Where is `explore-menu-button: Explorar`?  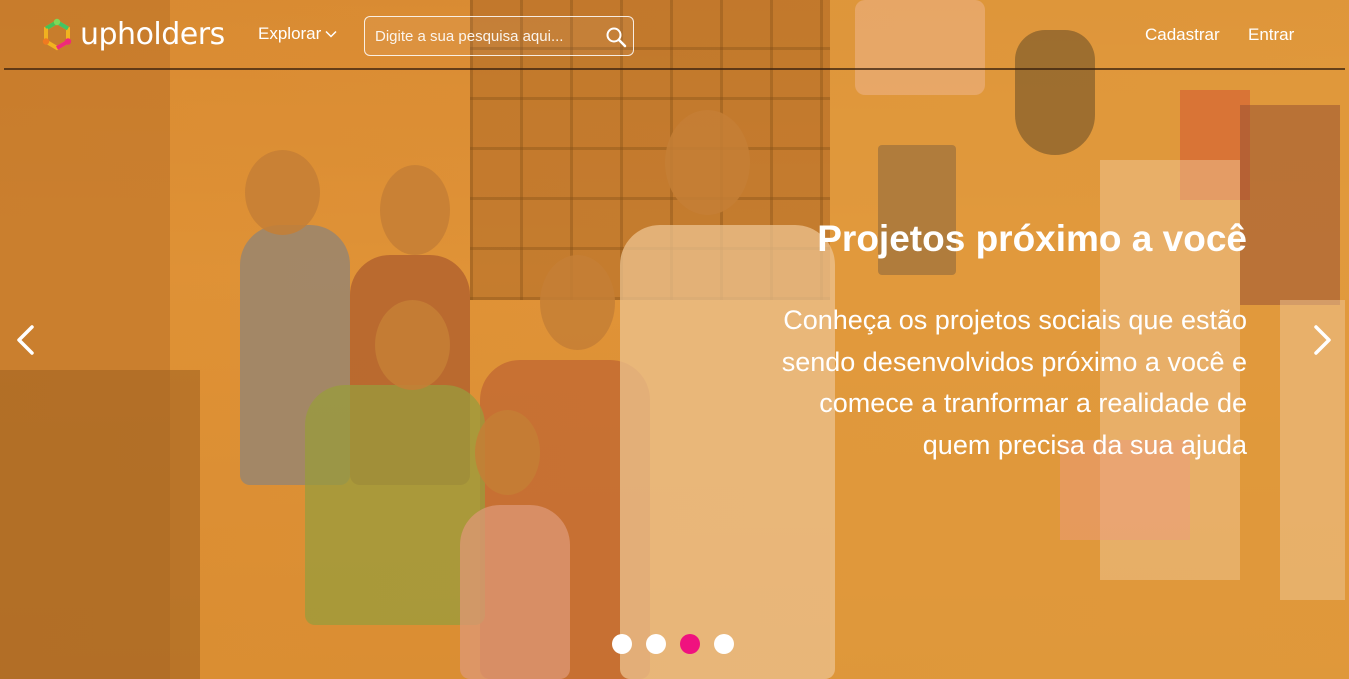
explore-menu-button: Explorar is located at coordinates (297, 34).